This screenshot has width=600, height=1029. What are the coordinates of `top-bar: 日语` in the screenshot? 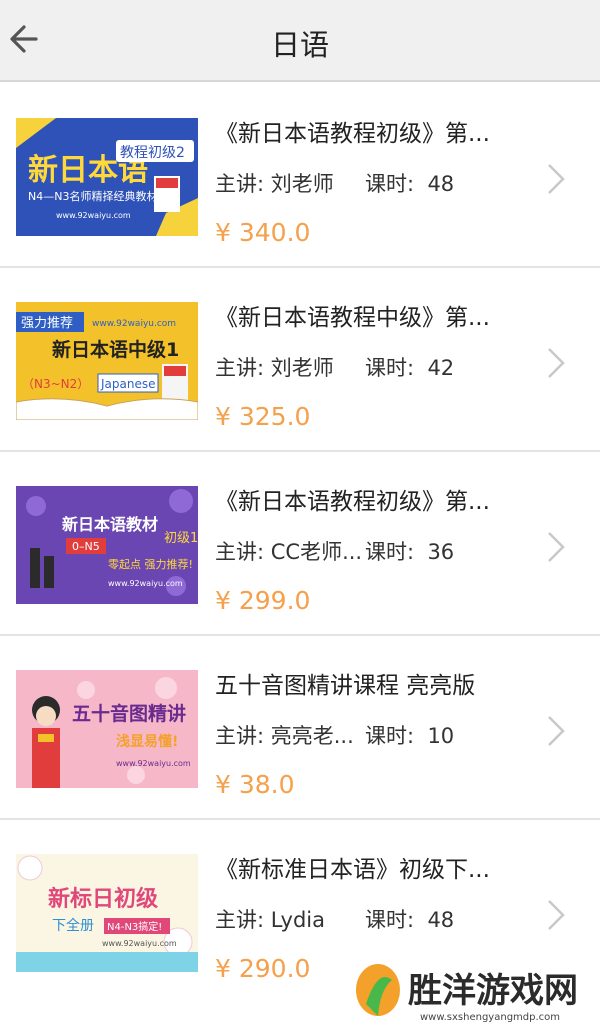 It's located at (300, 41).